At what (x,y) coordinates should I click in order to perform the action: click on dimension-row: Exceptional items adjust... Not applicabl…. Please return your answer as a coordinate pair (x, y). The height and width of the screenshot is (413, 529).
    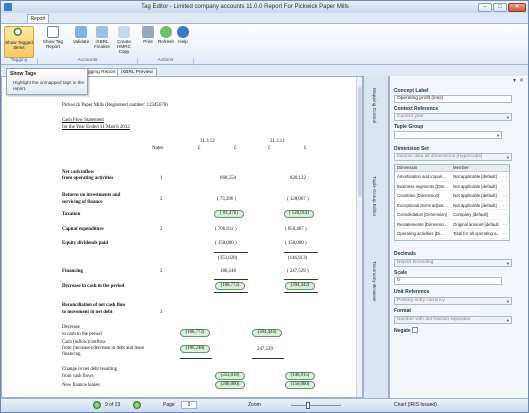
    Looking at the image, I should click on (452, 205).